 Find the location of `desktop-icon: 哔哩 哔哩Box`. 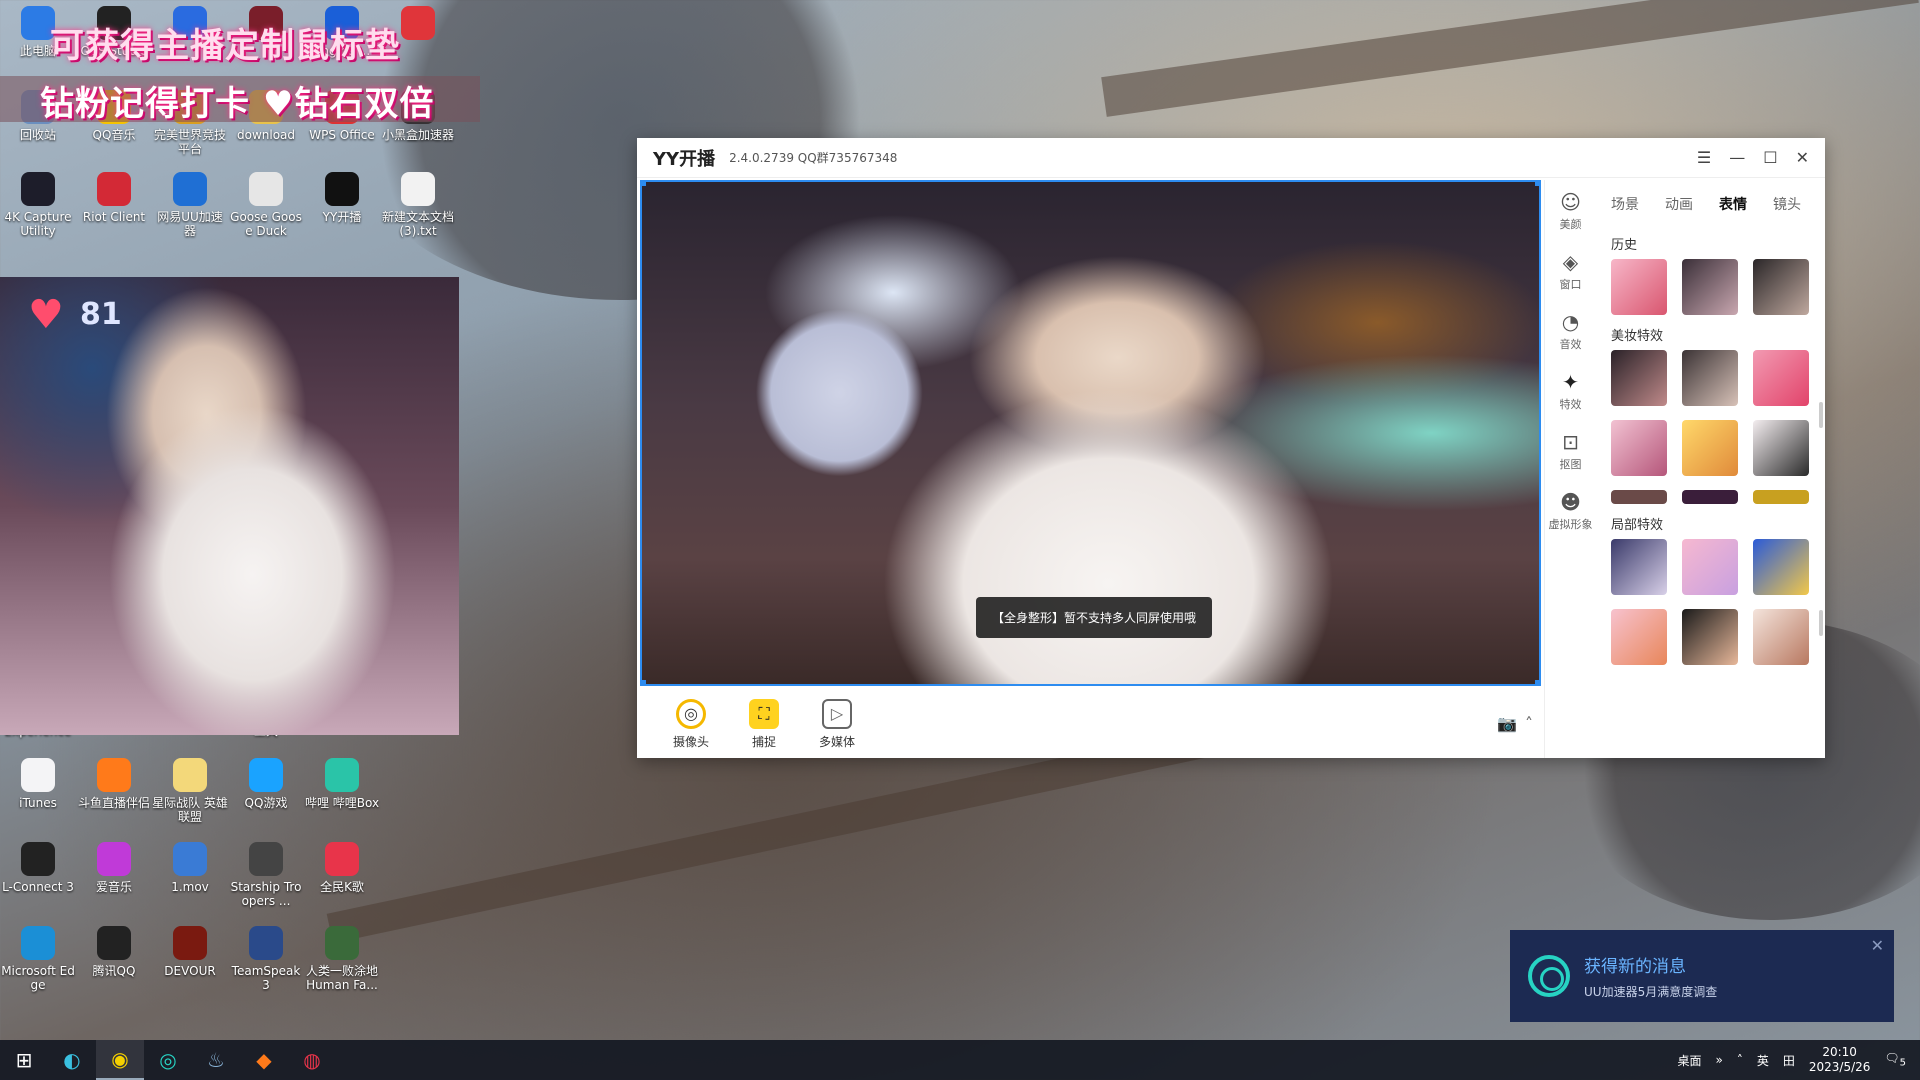

desktop-icon: 哔哩 哔哩Box is located at coordinates (342, 784).